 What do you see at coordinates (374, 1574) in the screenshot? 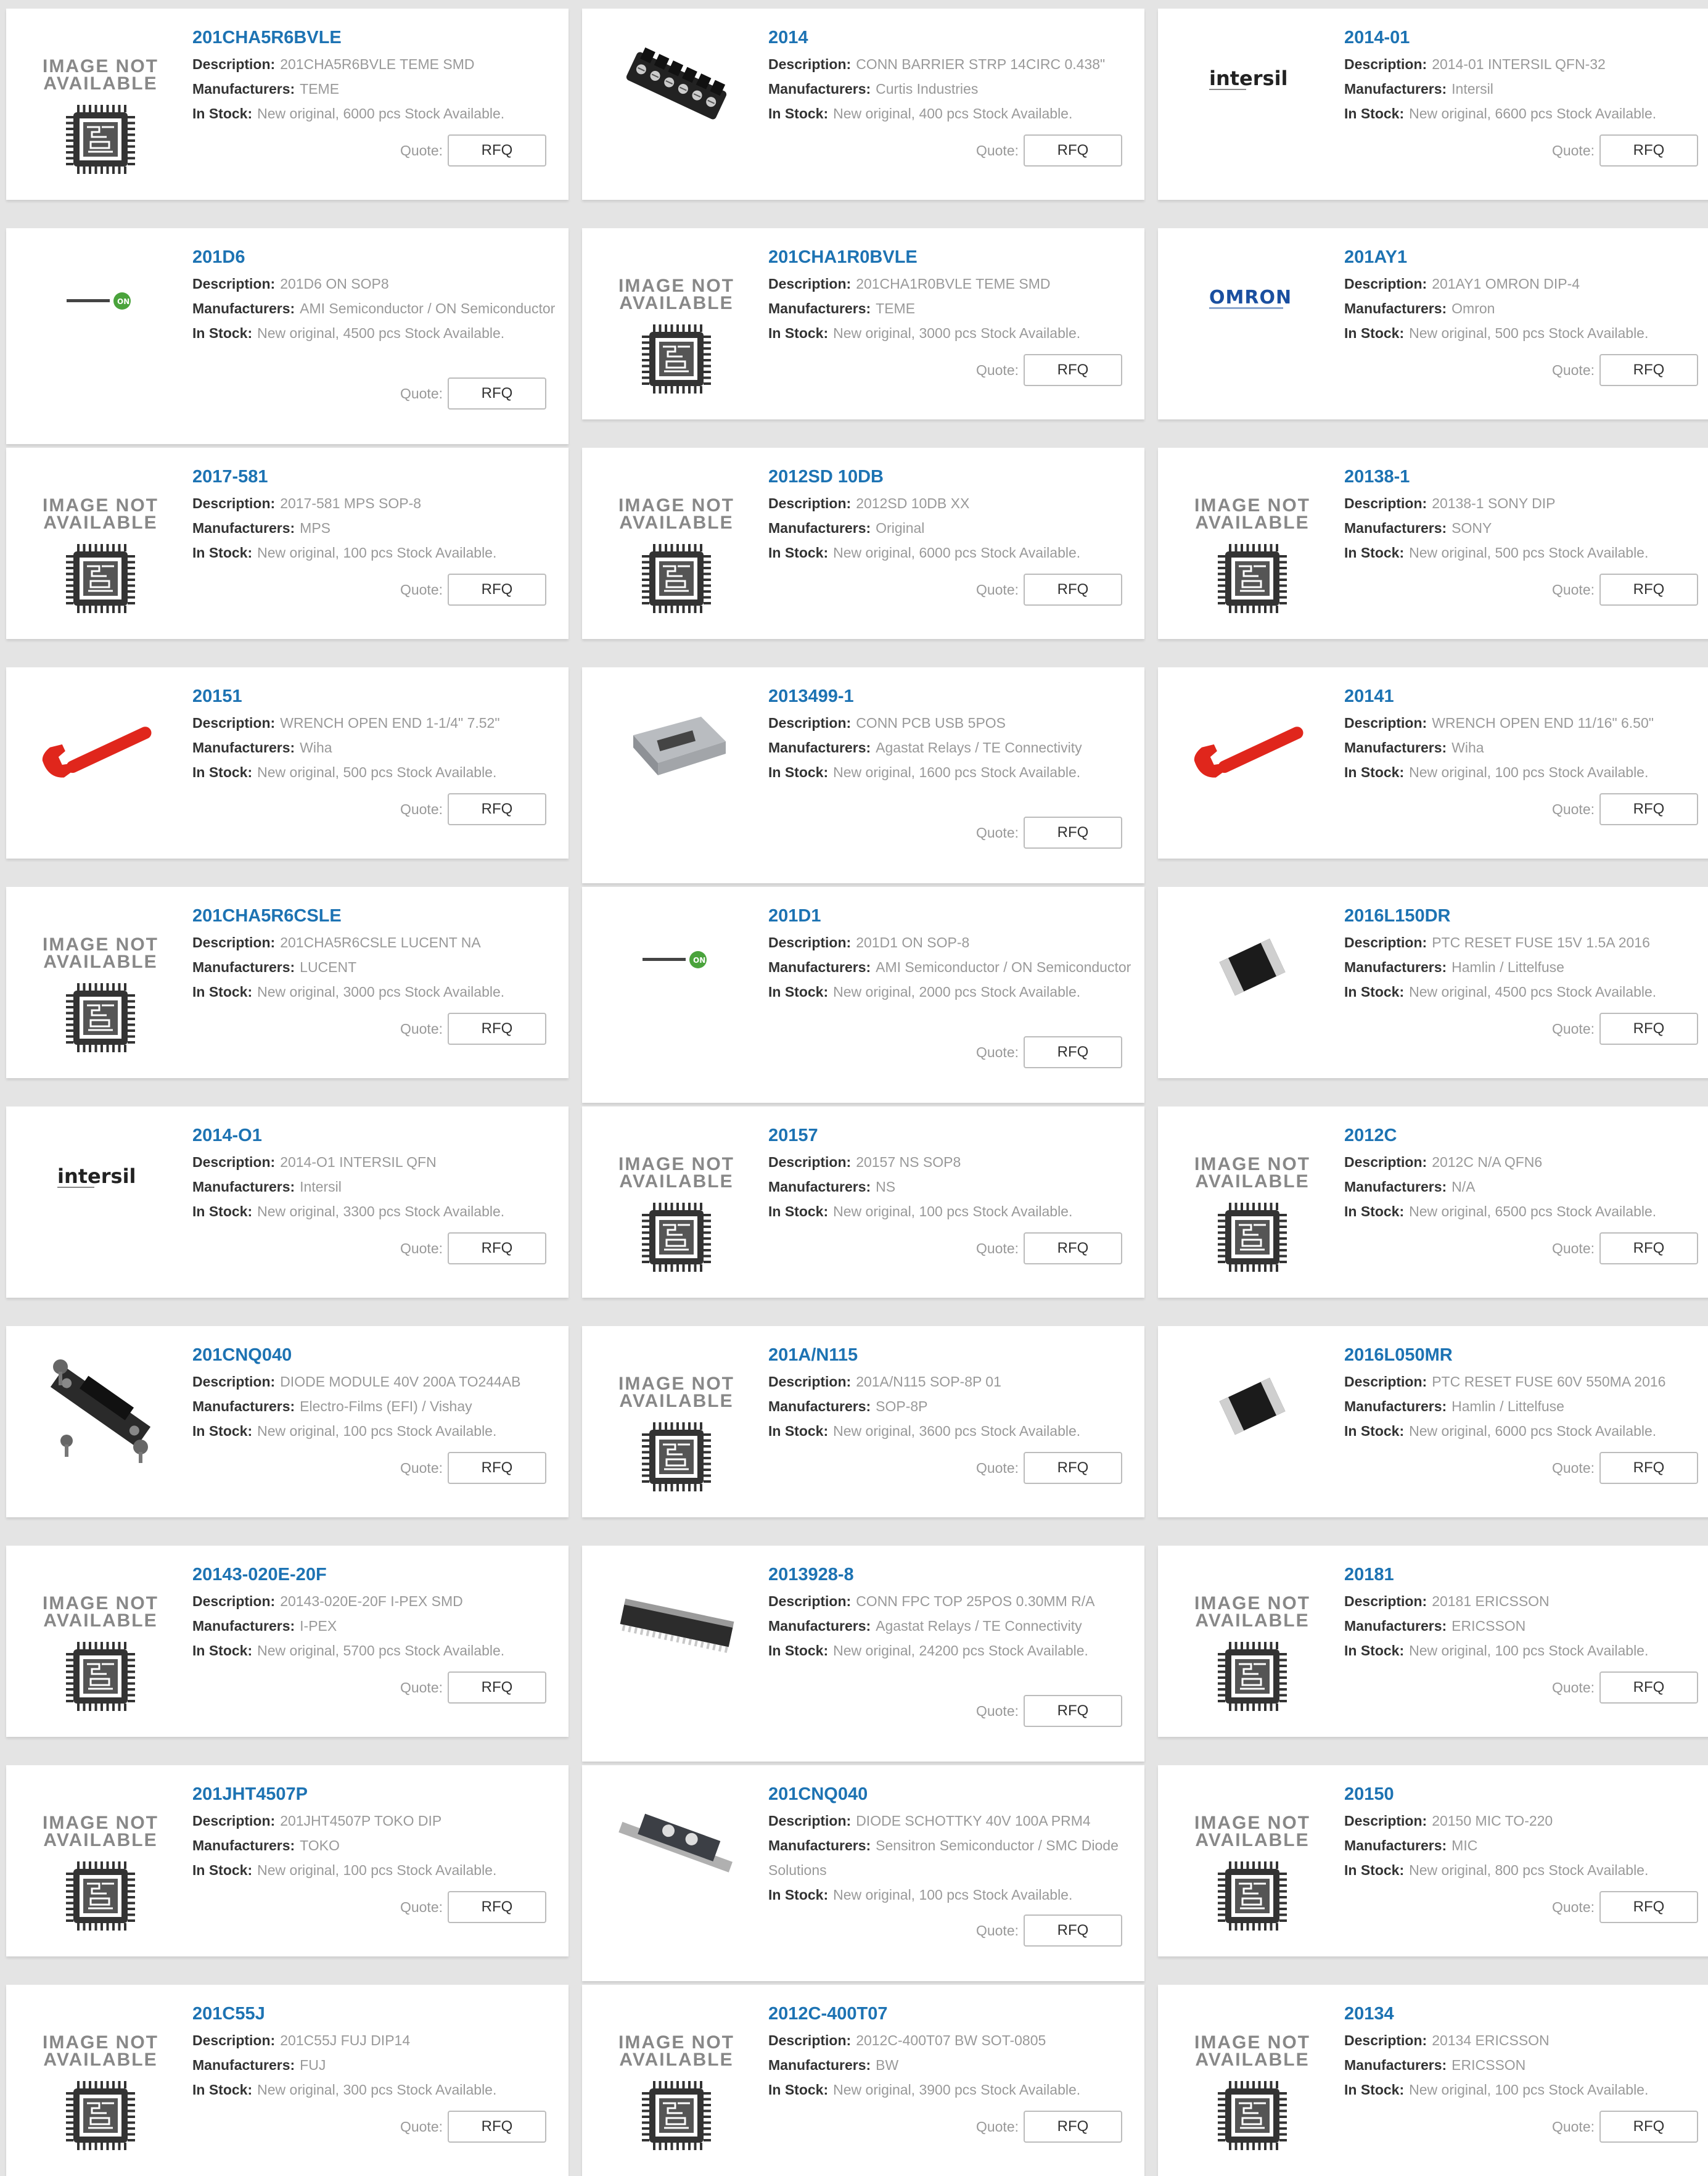
I see `product-title-link: 20143-020E-20F` at bounding box center [374, 1574].